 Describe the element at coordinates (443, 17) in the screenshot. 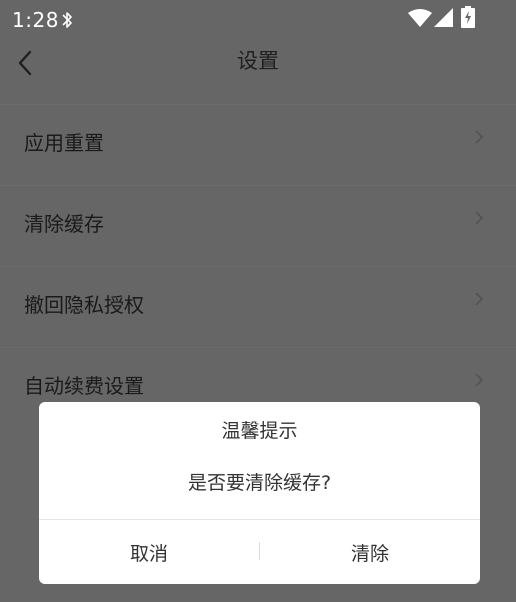

I see `signal-icon` at that location.